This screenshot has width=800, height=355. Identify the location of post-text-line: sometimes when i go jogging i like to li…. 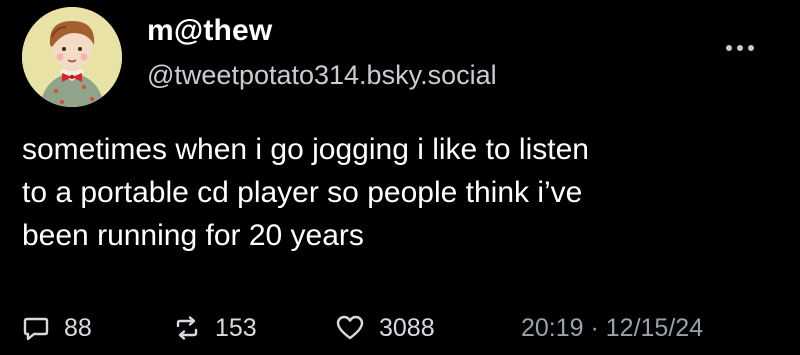
(305, 149).